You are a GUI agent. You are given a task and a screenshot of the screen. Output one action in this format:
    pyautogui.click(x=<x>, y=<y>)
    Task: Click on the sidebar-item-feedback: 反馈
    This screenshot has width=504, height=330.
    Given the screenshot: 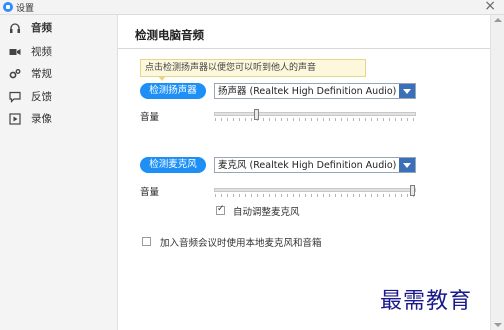 What is the action you would take?
    pyautogui.click(x=58, y=96)
    